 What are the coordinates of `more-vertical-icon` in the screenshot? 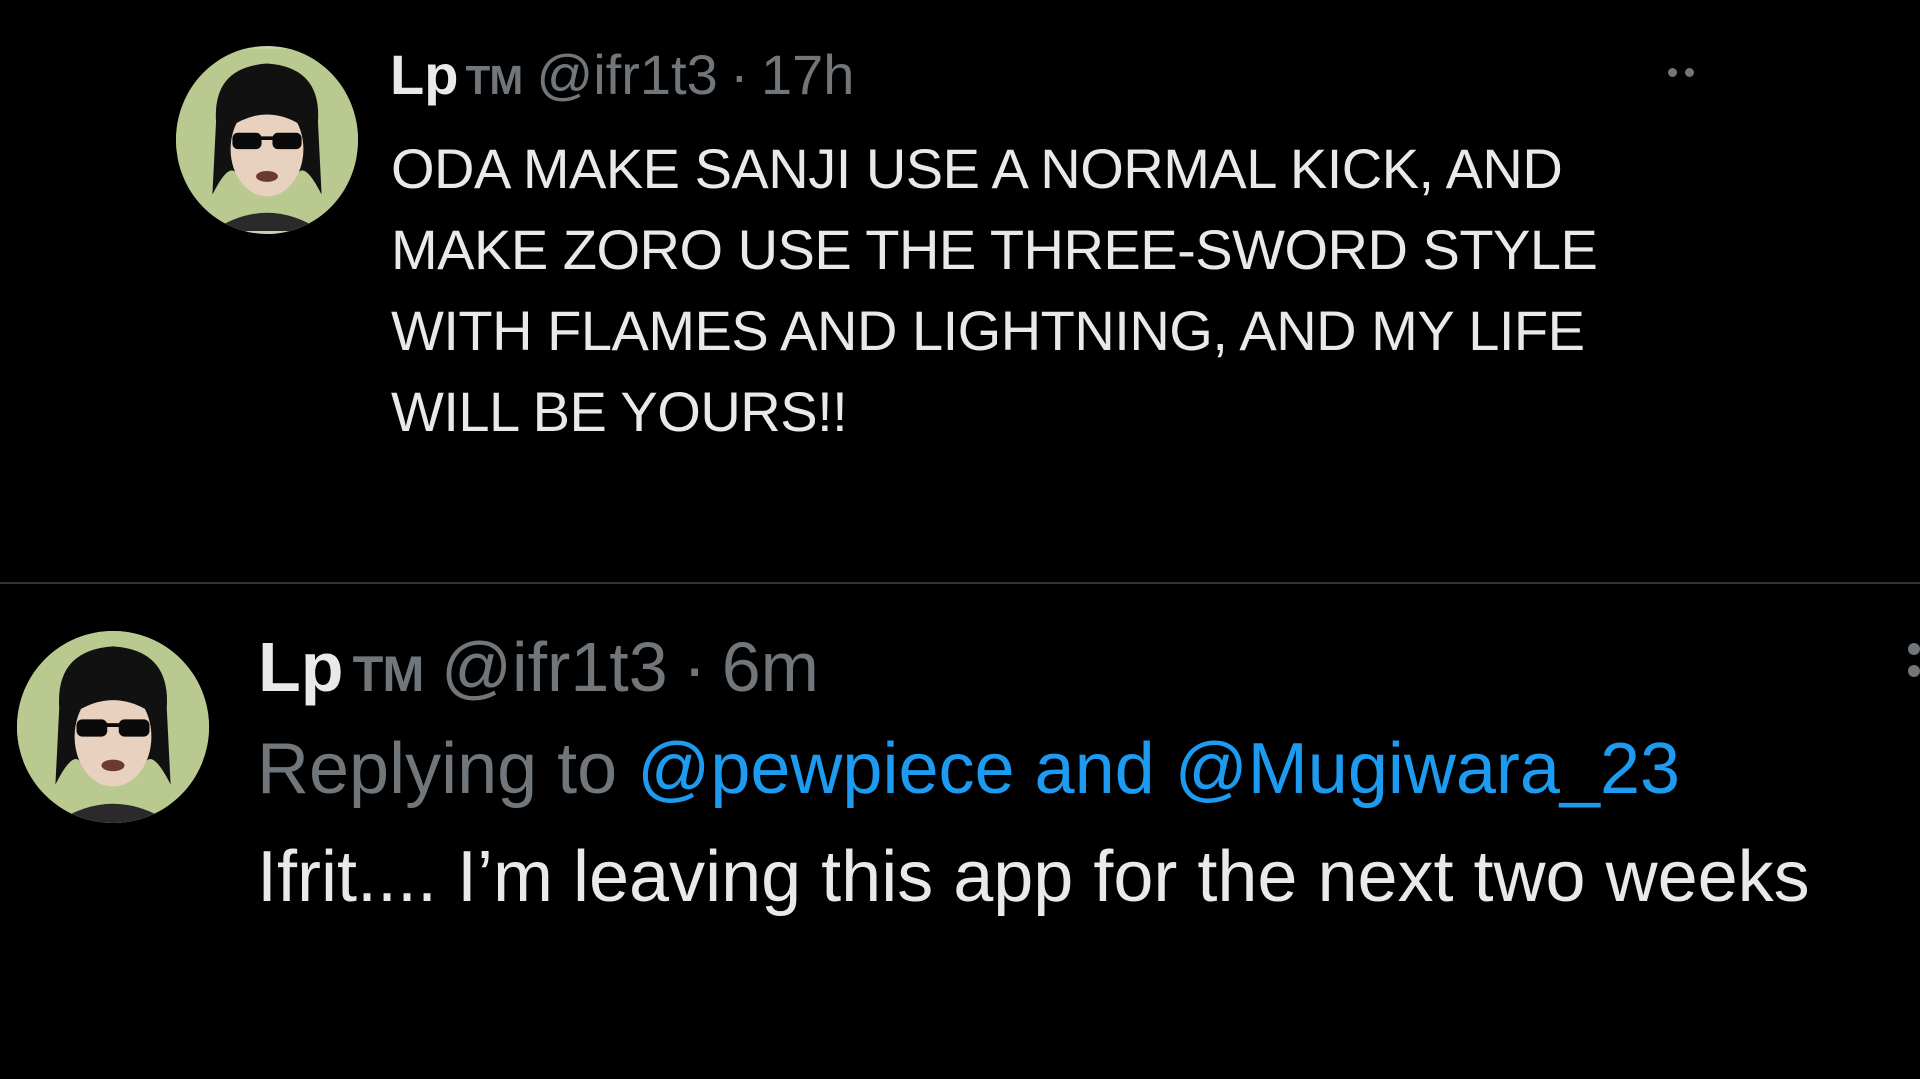 It's located at (1914, 660).